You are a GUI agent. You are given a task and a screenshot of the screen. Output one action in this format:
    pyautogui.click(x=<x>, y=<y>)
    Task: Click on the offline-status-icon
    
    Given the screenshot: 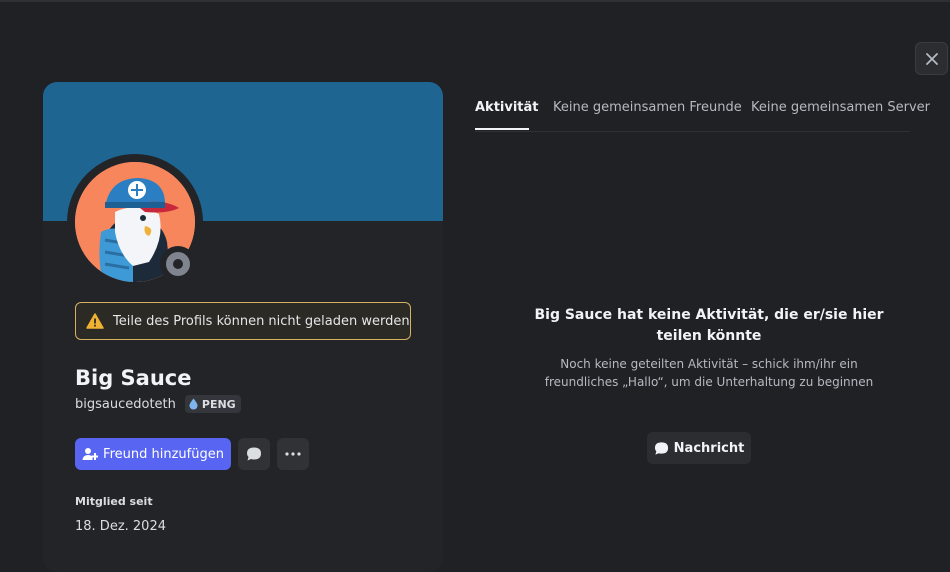 What is the action you would take?
    pyautogui.click(x=178, y=264)
    